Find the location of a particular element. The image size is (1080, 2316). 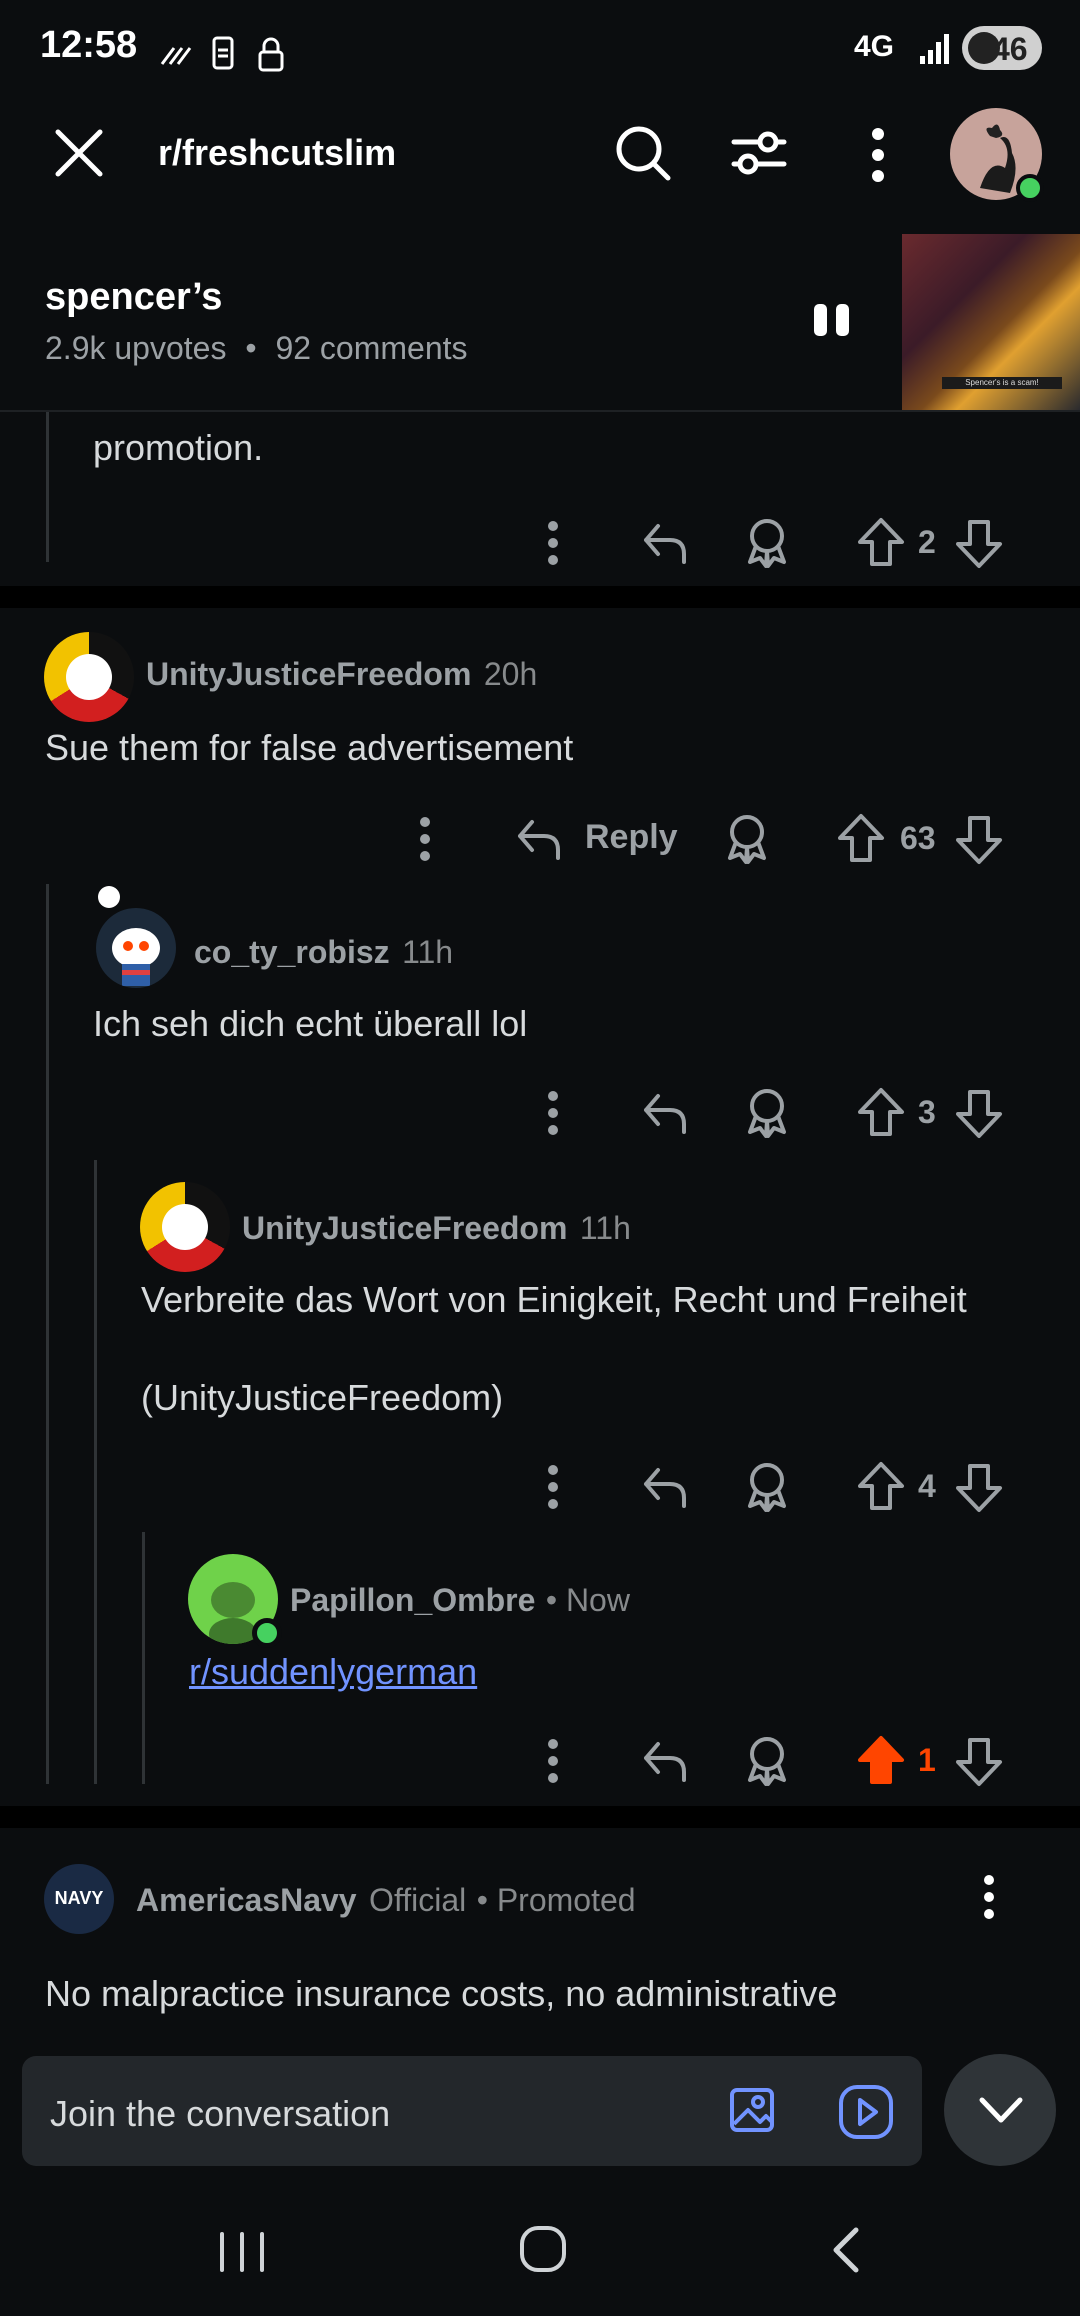

network-label: 4G is located at coordinates (874, 46).